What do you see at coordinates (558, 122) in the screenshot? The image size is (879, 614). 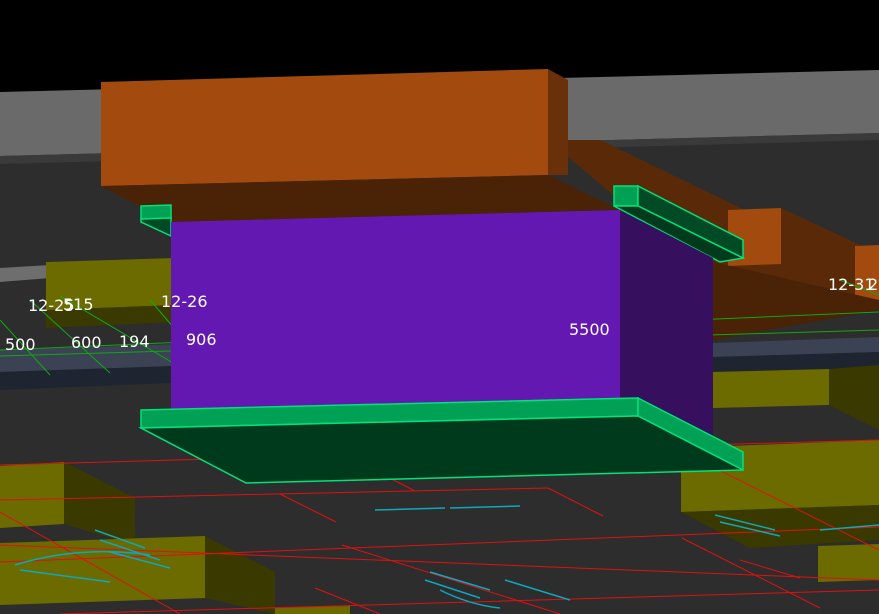 I see `main-beam-right-side` at bounding box center [558, 122].